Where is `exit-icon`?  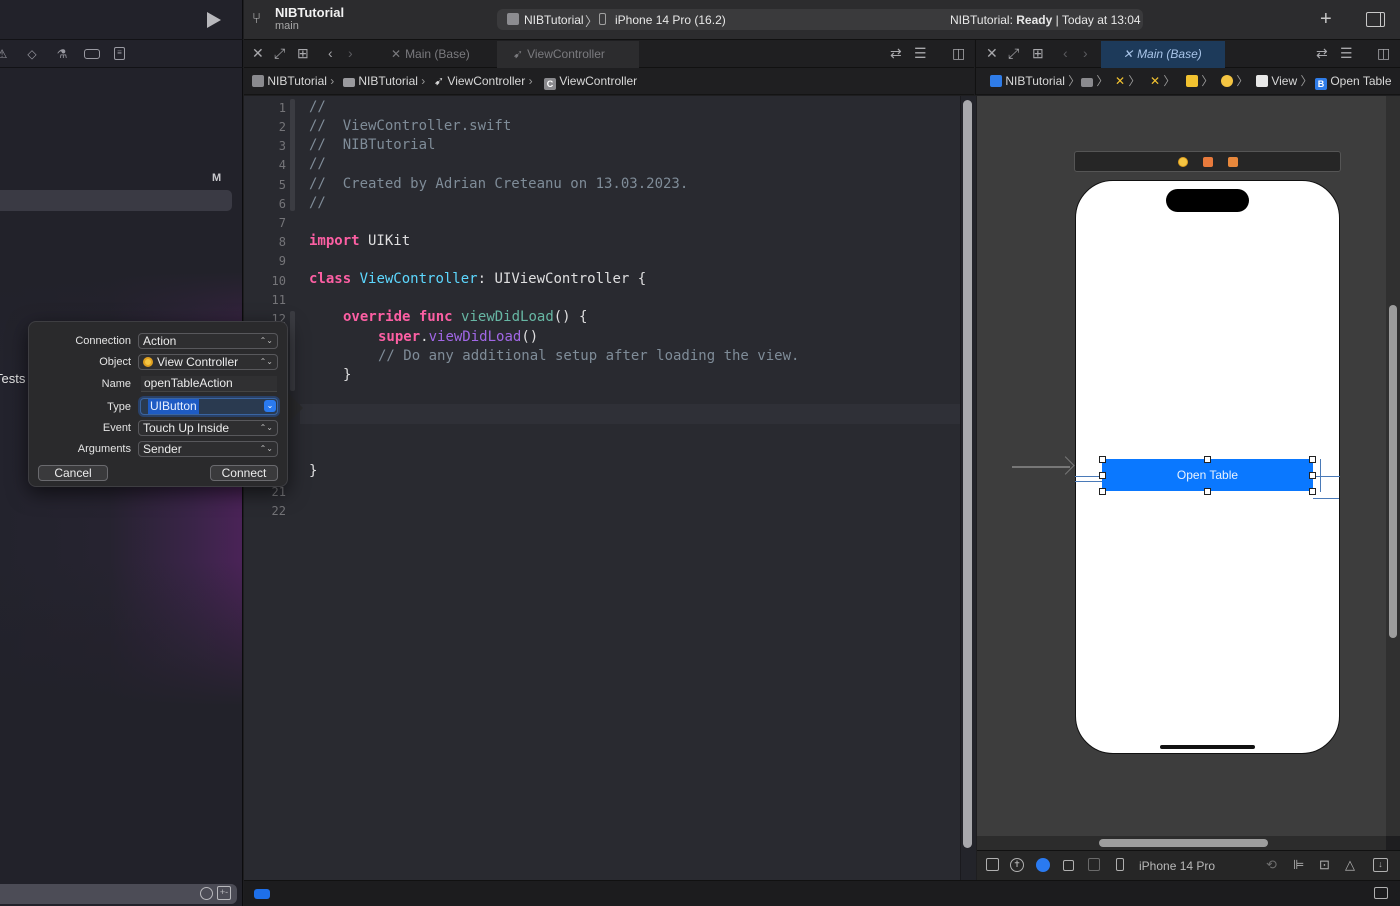 exit-icon is located at coordinates (1233, 162).